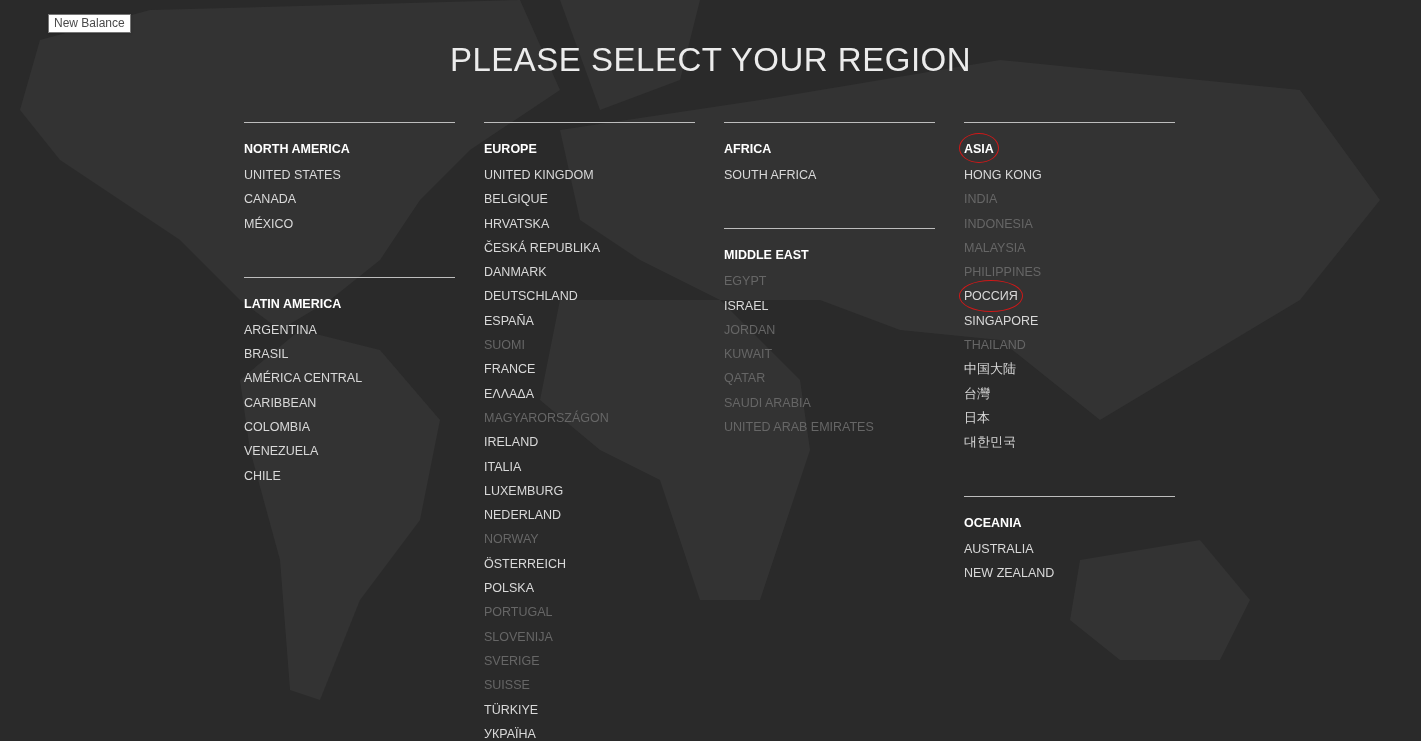 The width and height of the screenshot is (1421, 741). What do you see at coordinates (270, 199) in the screenshot?
I see `country-link: CANADA` at bounding box center [270, 199].